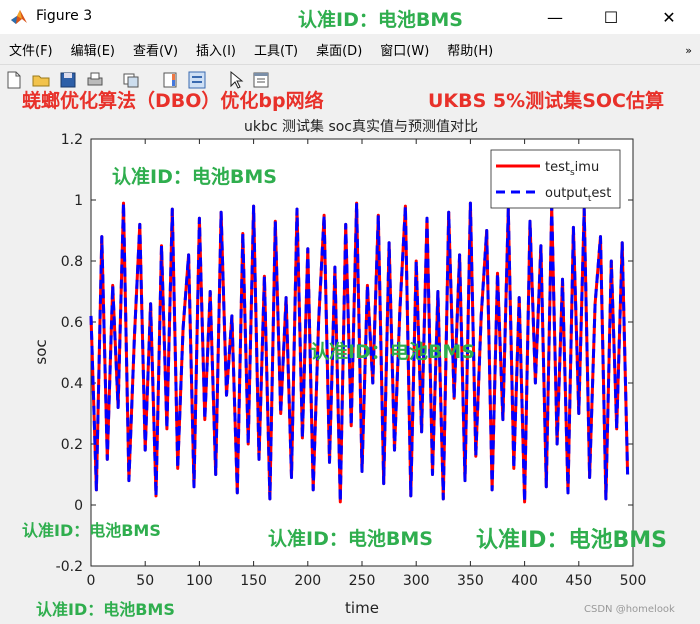  I want to click on menu-overflow-icon: », so click(688, 50).